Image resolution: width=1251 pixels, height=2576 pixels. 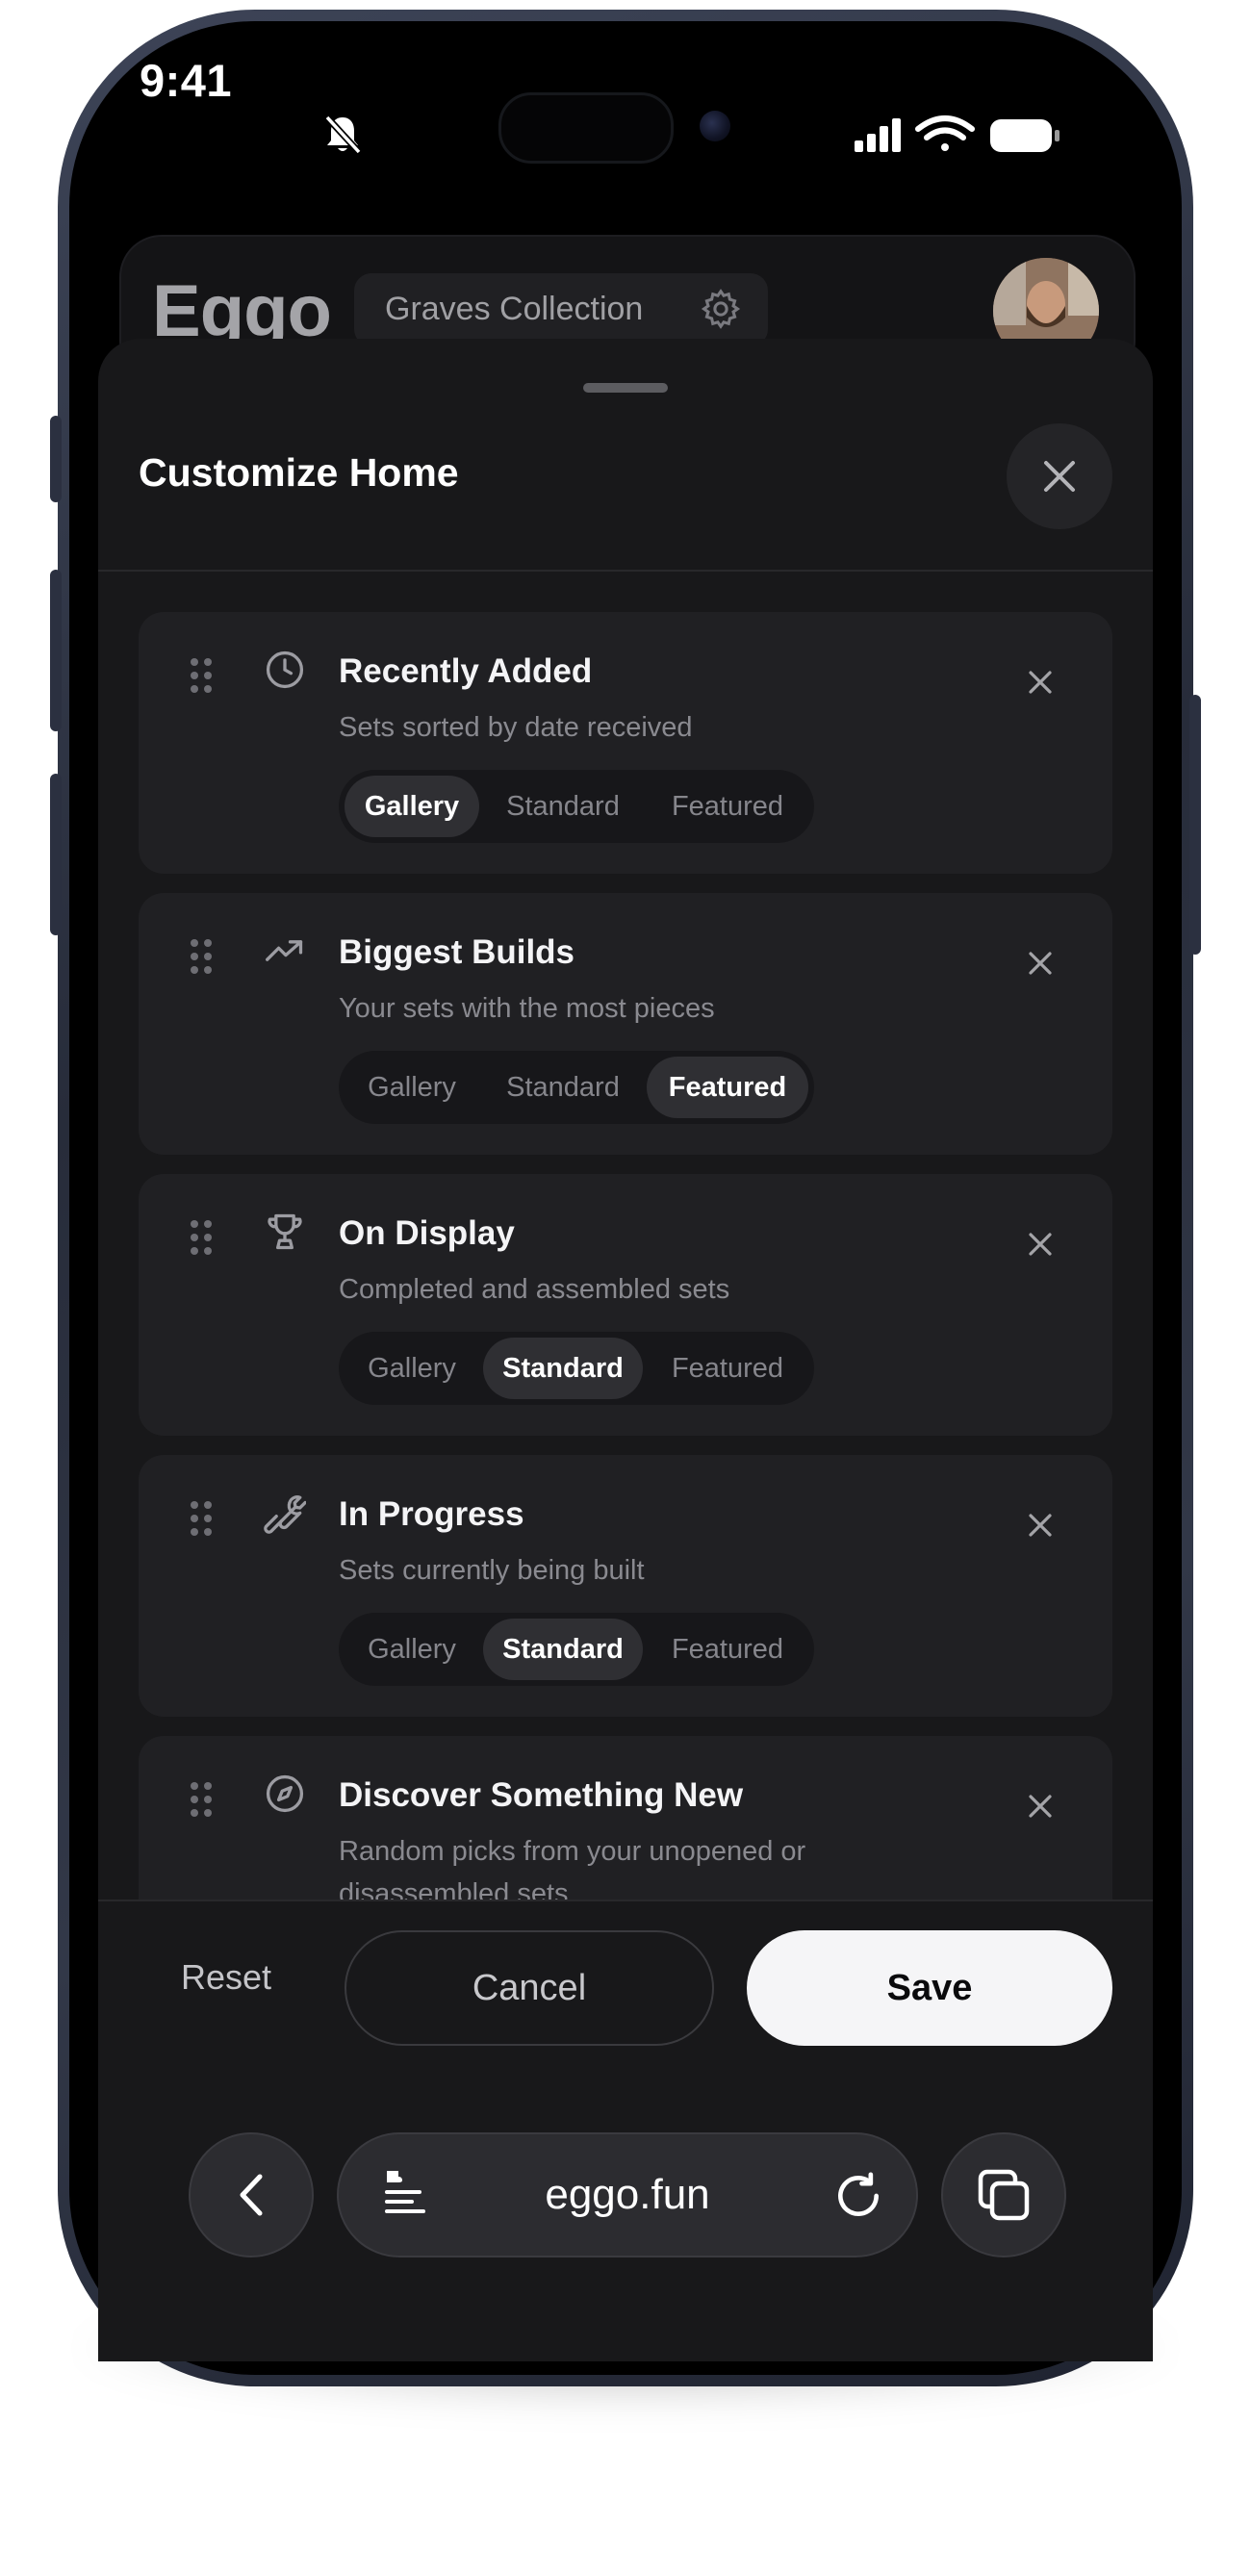 What do you see at coordinates (586, 128) in the screenshot?
I see `dynamic-island-pill` at bounding box center [586, 128].